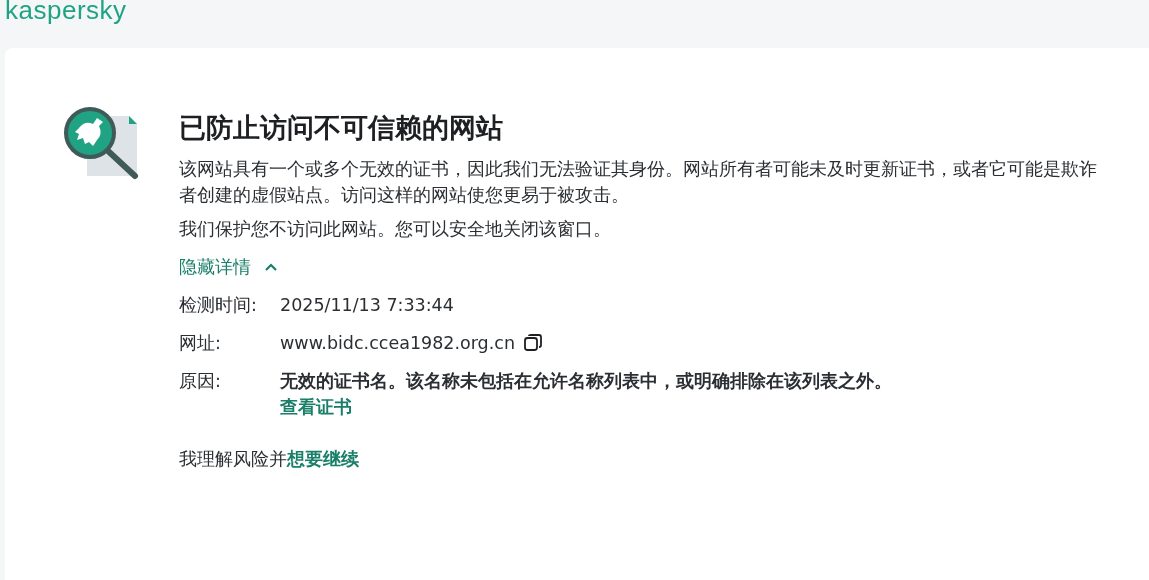  I want to click on detail-label: 检测时间:, so click(218, 305).